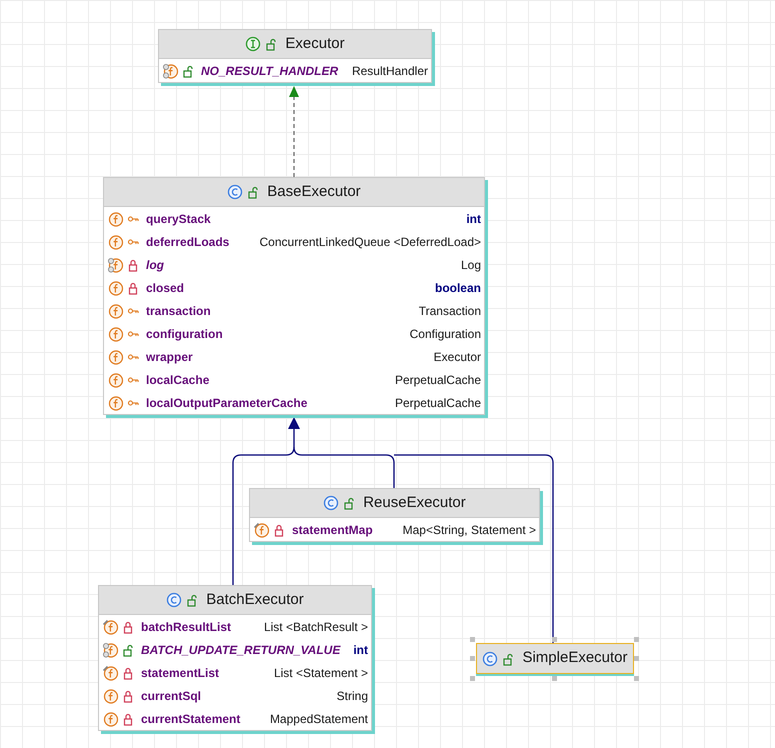 Image resolution: width=775 pixels, height=748 pixels. What do you see at coordinates (240, 650) in the screenshot?
I see `field-name: BATCH_UPDATE_RETURN_VALUE` at bounding box center [240, 650].